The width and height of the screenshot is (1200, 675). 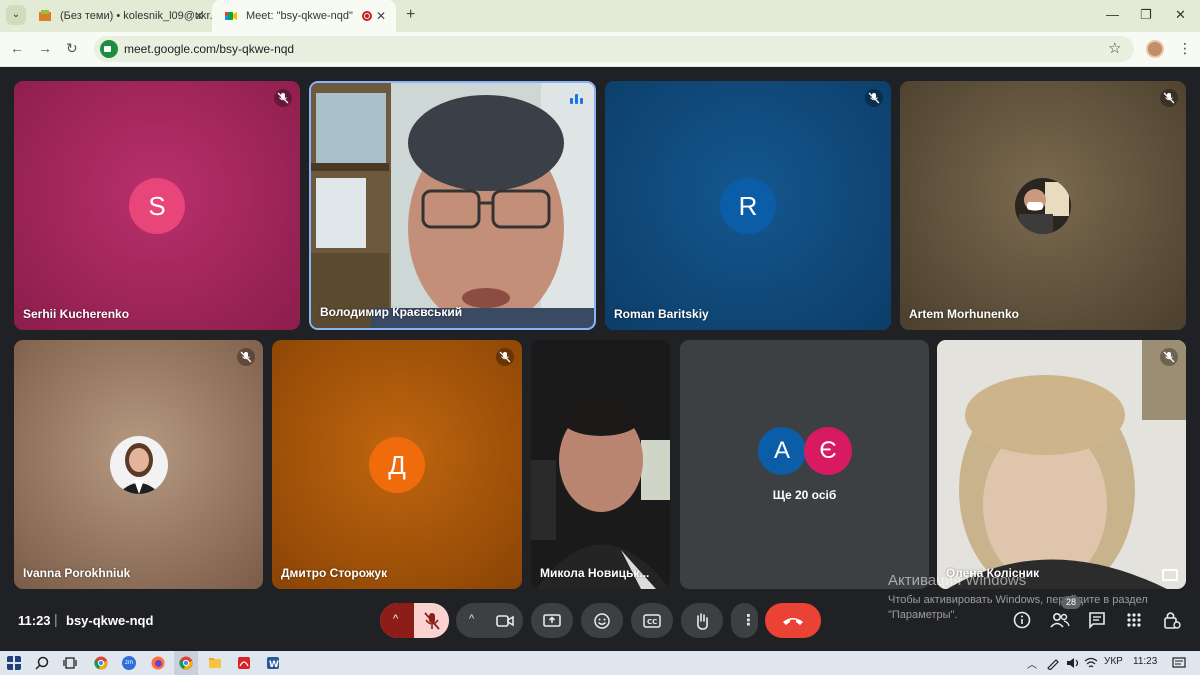 I want to click on participant-tile: Д Дмитро Сторожук, so click(x=397, y=464).